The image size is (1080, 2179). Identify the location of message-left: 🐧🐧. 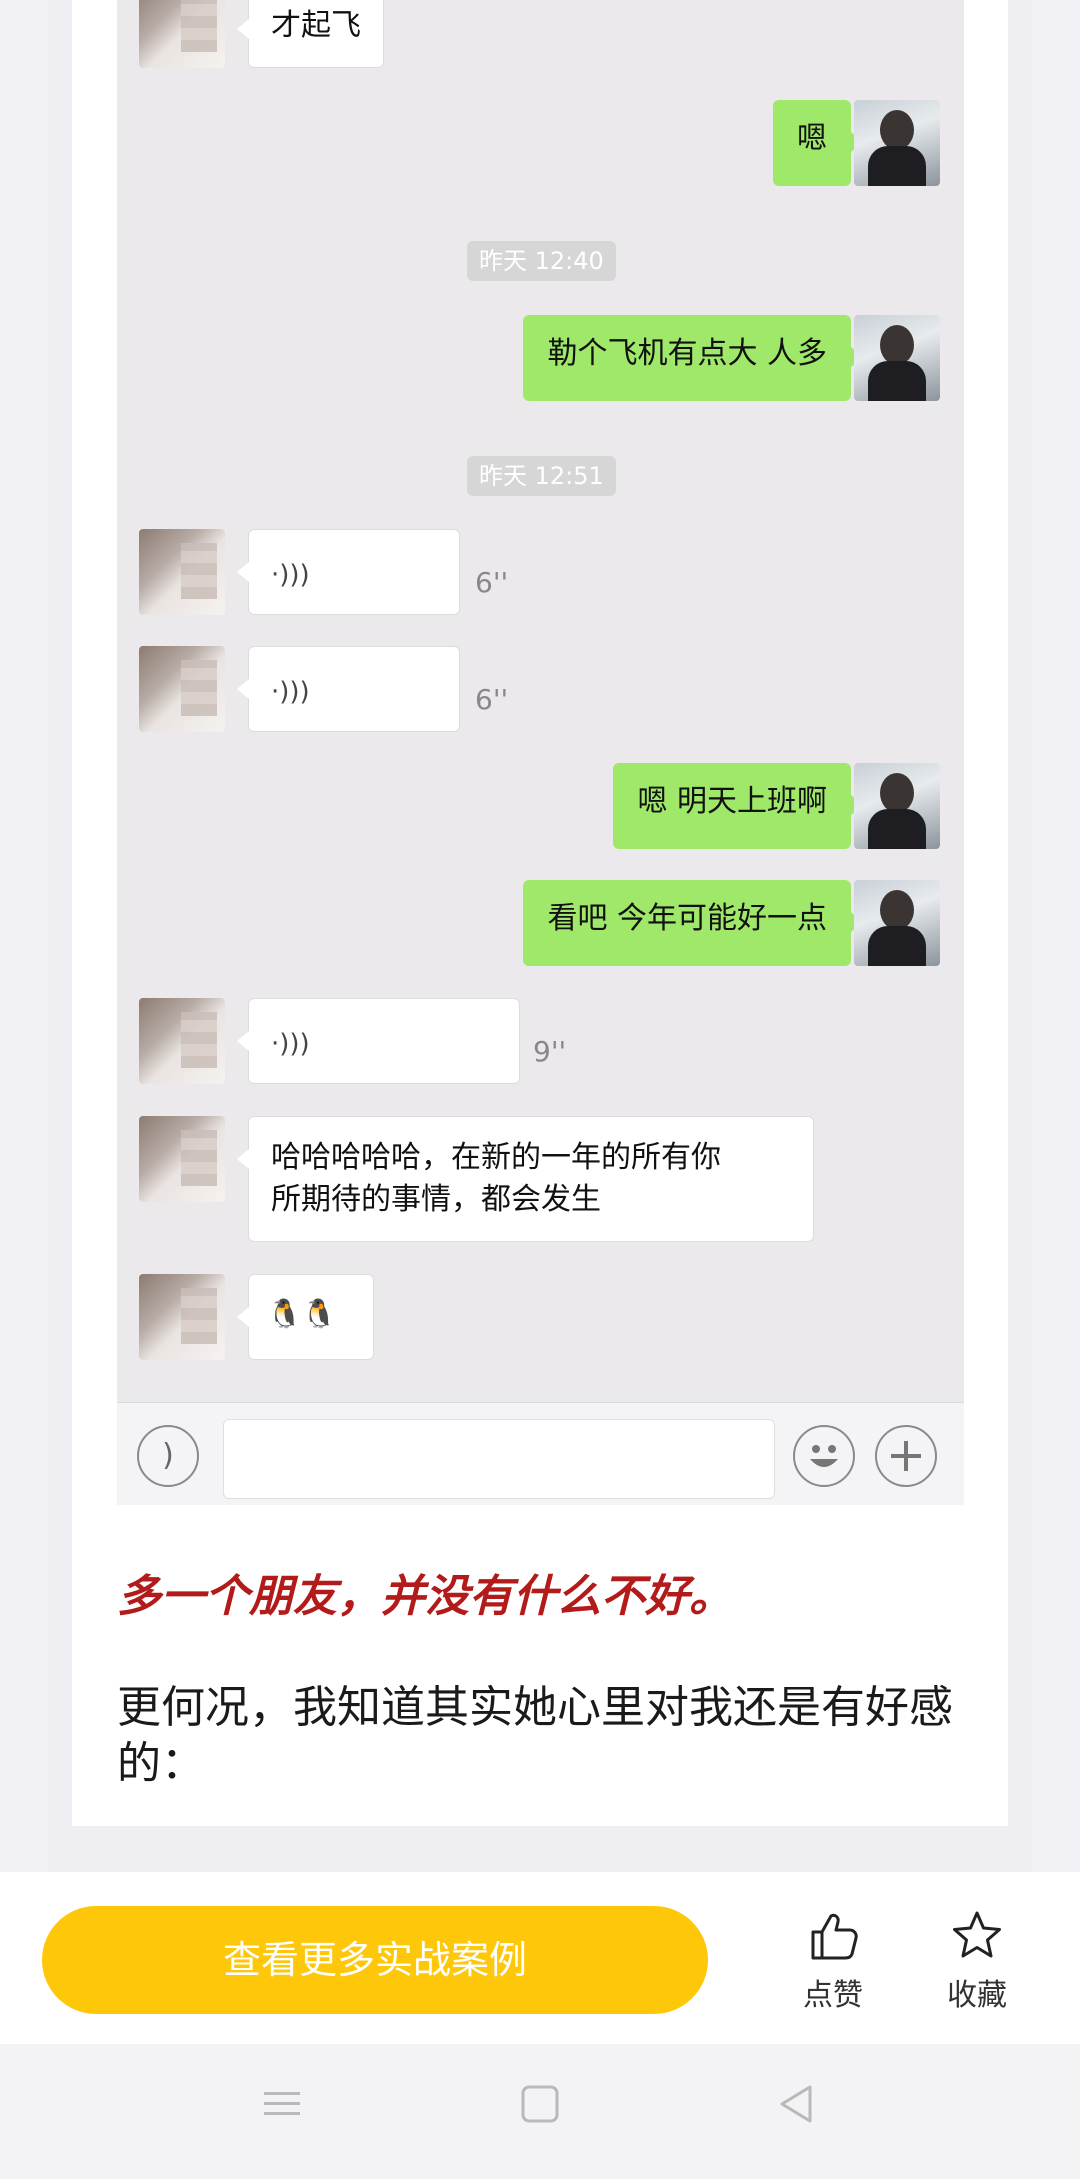
(305, 1317).